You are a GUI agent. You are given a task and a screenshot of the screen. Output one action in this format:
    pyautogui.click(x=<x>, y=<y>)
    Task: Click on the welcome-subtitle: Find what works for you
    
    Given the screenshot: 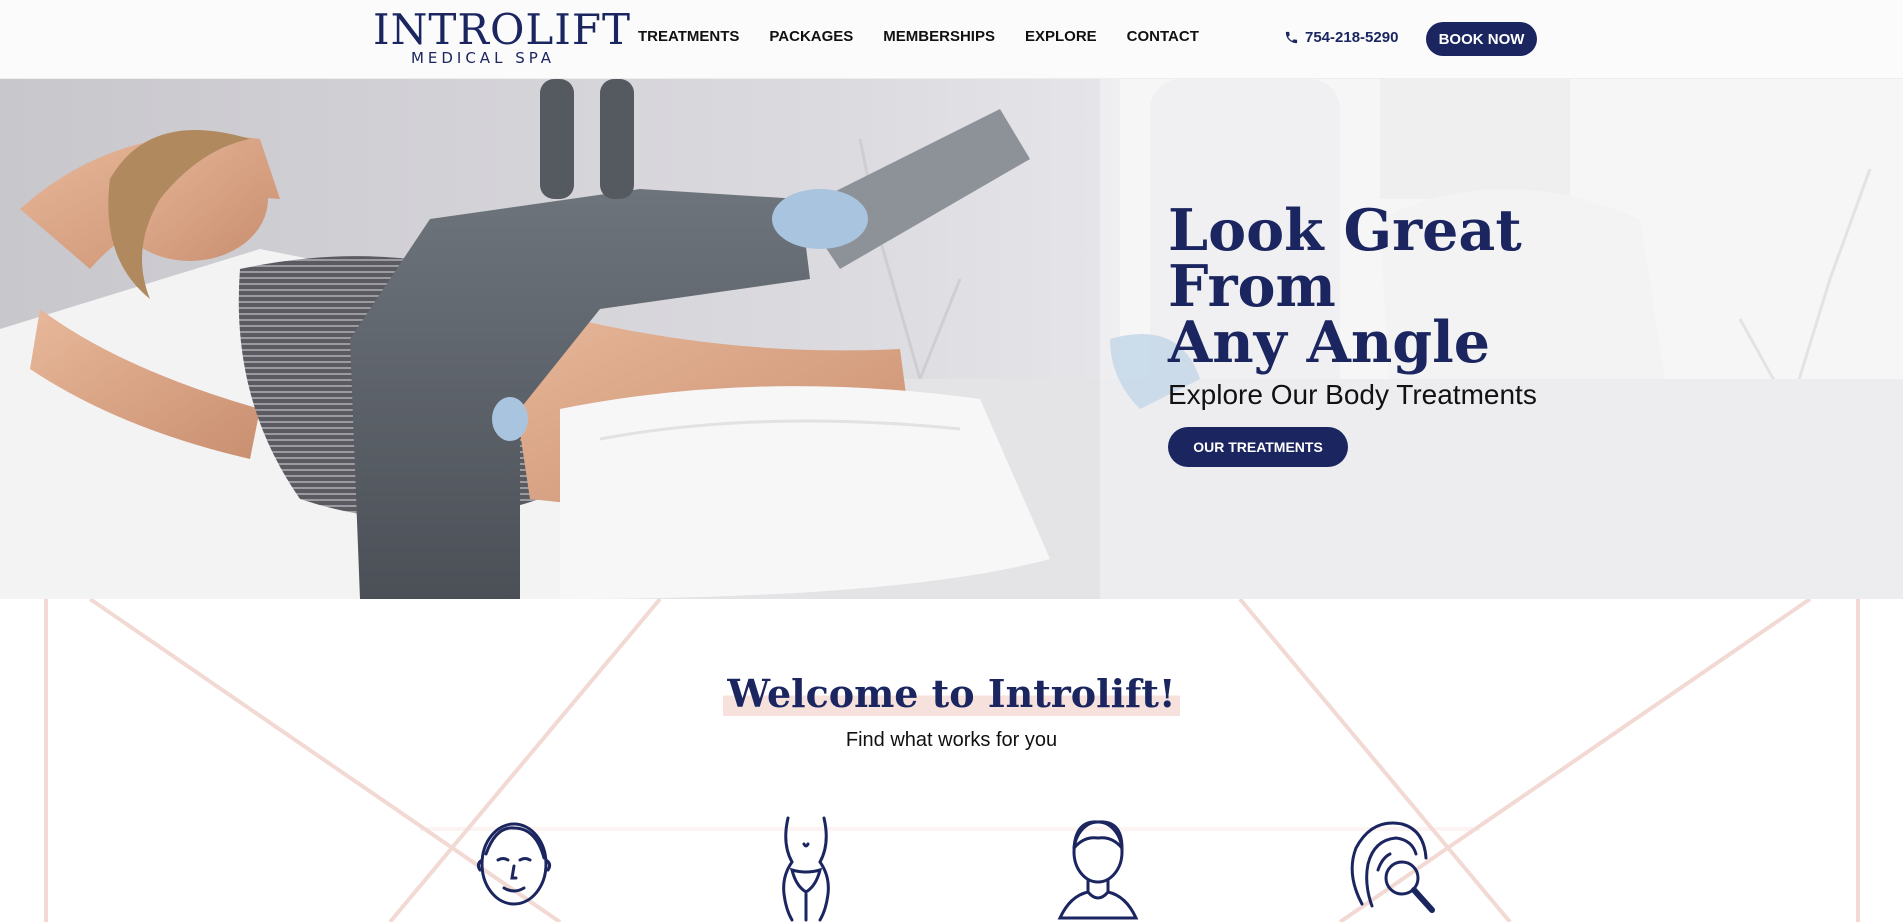 What is the action you would take?
    pyautogui.click(x=951, y=740)
    